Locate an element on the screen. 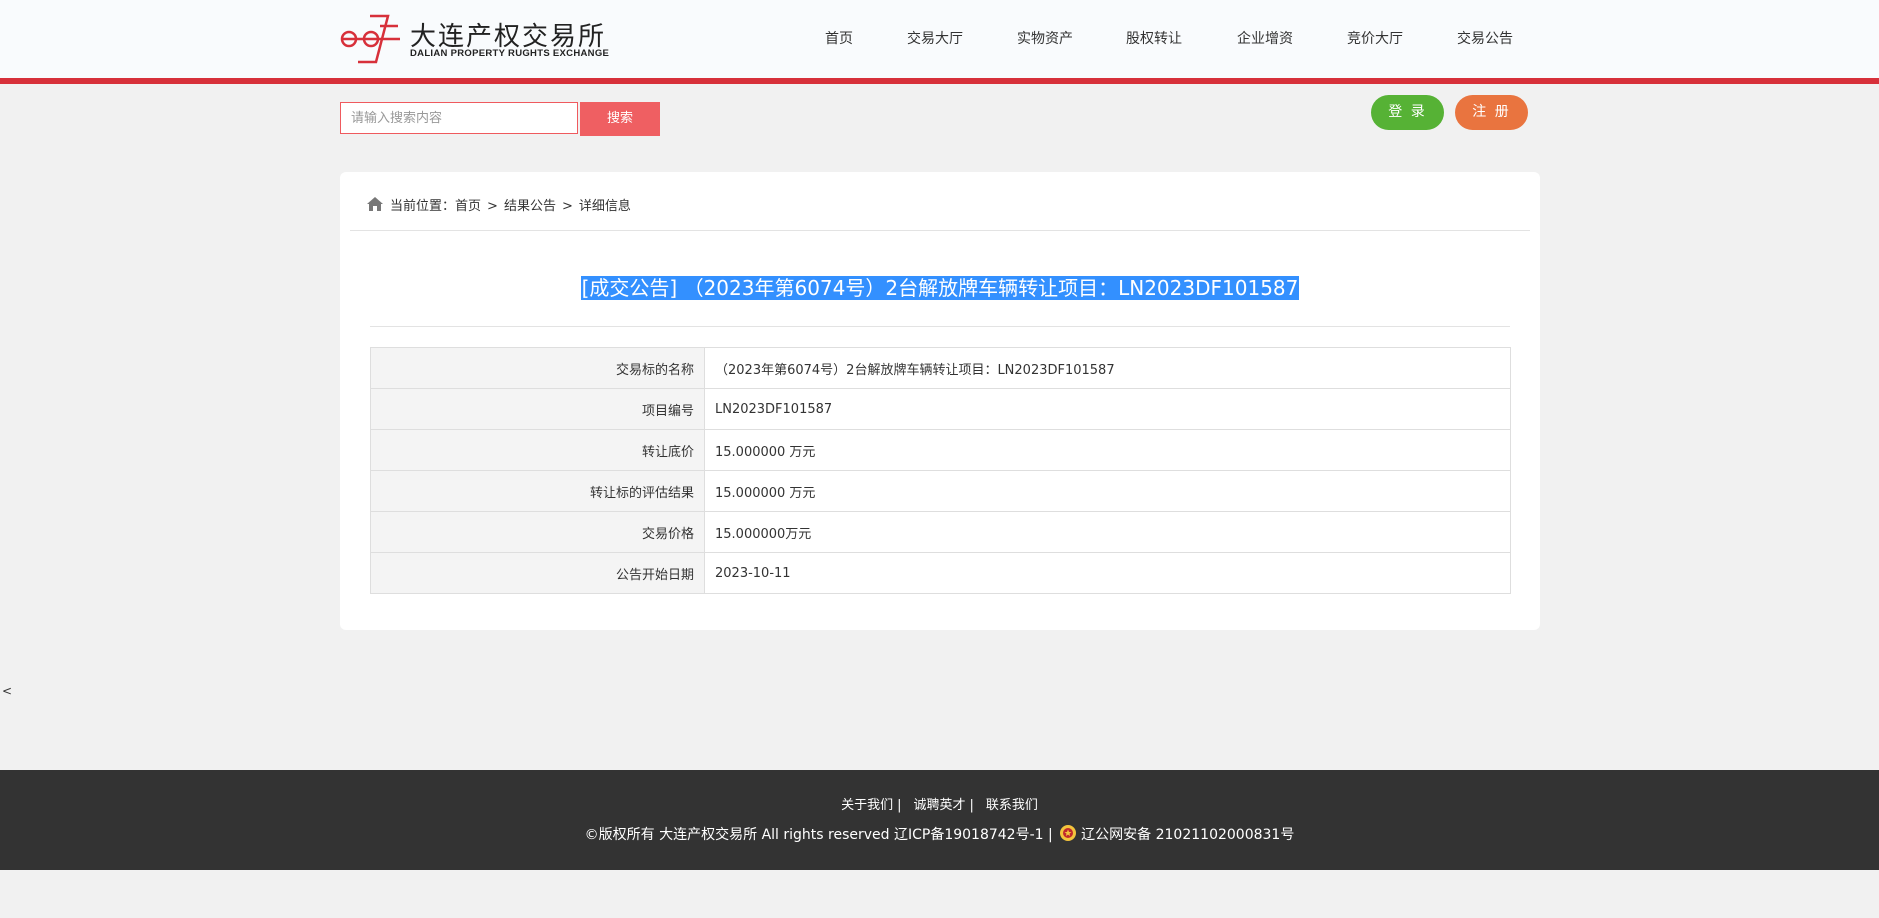 Image resolution: width=1879 pixels, height=918 pixels. login-button: 登 录 is located at coordinates (1407, 112).